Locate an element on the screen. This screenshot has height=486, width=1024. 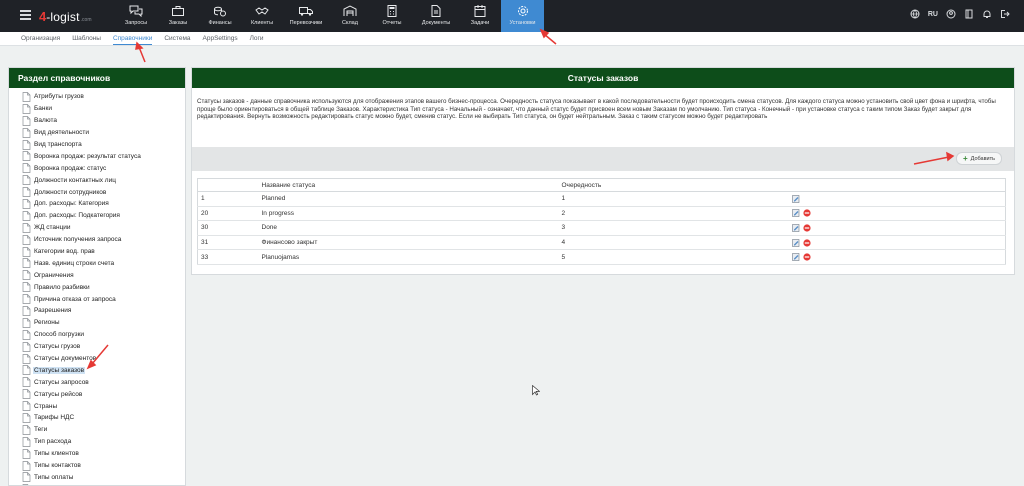
language-selector: RU is located at coordinates (933, 14).